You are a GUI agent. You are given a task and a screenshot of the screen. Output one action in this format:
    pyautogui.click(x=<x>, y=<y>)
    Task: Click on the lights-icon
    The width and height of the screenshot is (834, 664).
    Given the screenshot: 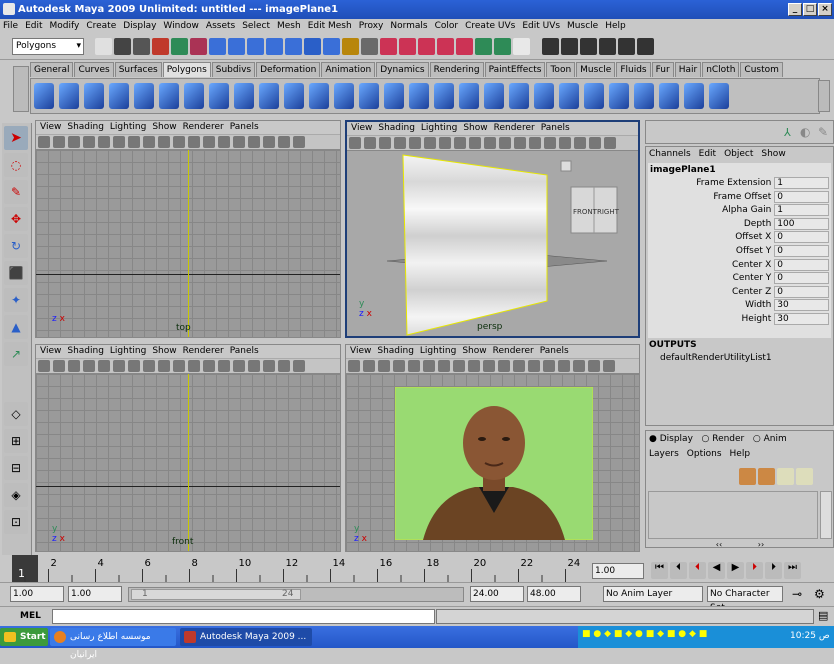 What is the action you would take?
    pyautogui.click(x=564, y=366)
    